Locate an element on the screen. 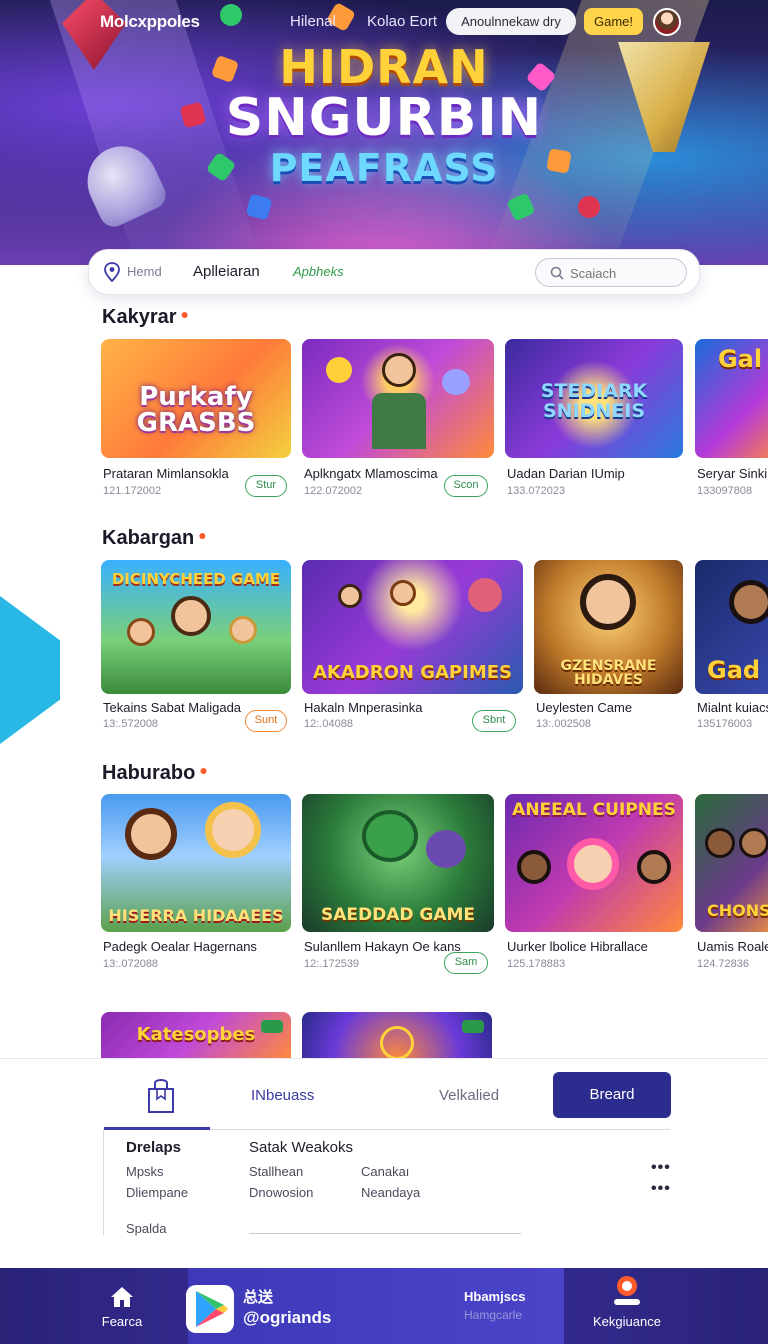  card-date: 133.072023 is located at coordinates (536, 491).